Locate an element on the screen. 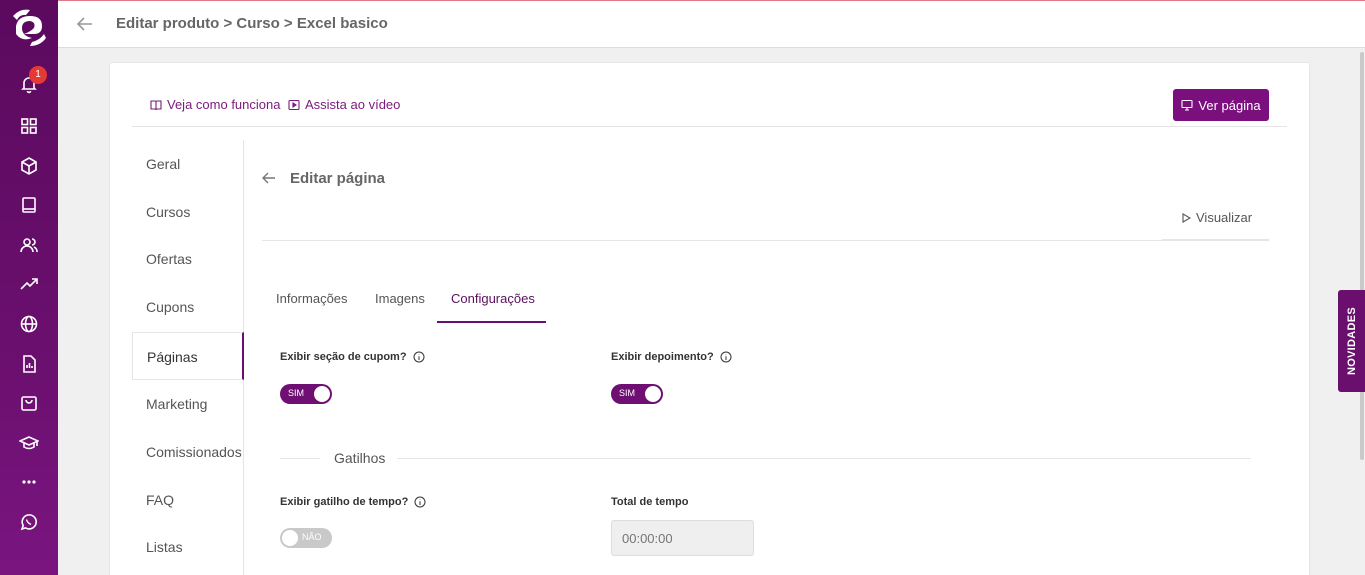 The width and height of the screenshot is (1365, 575). monitor-icon is located at coordinates (1187, 105).